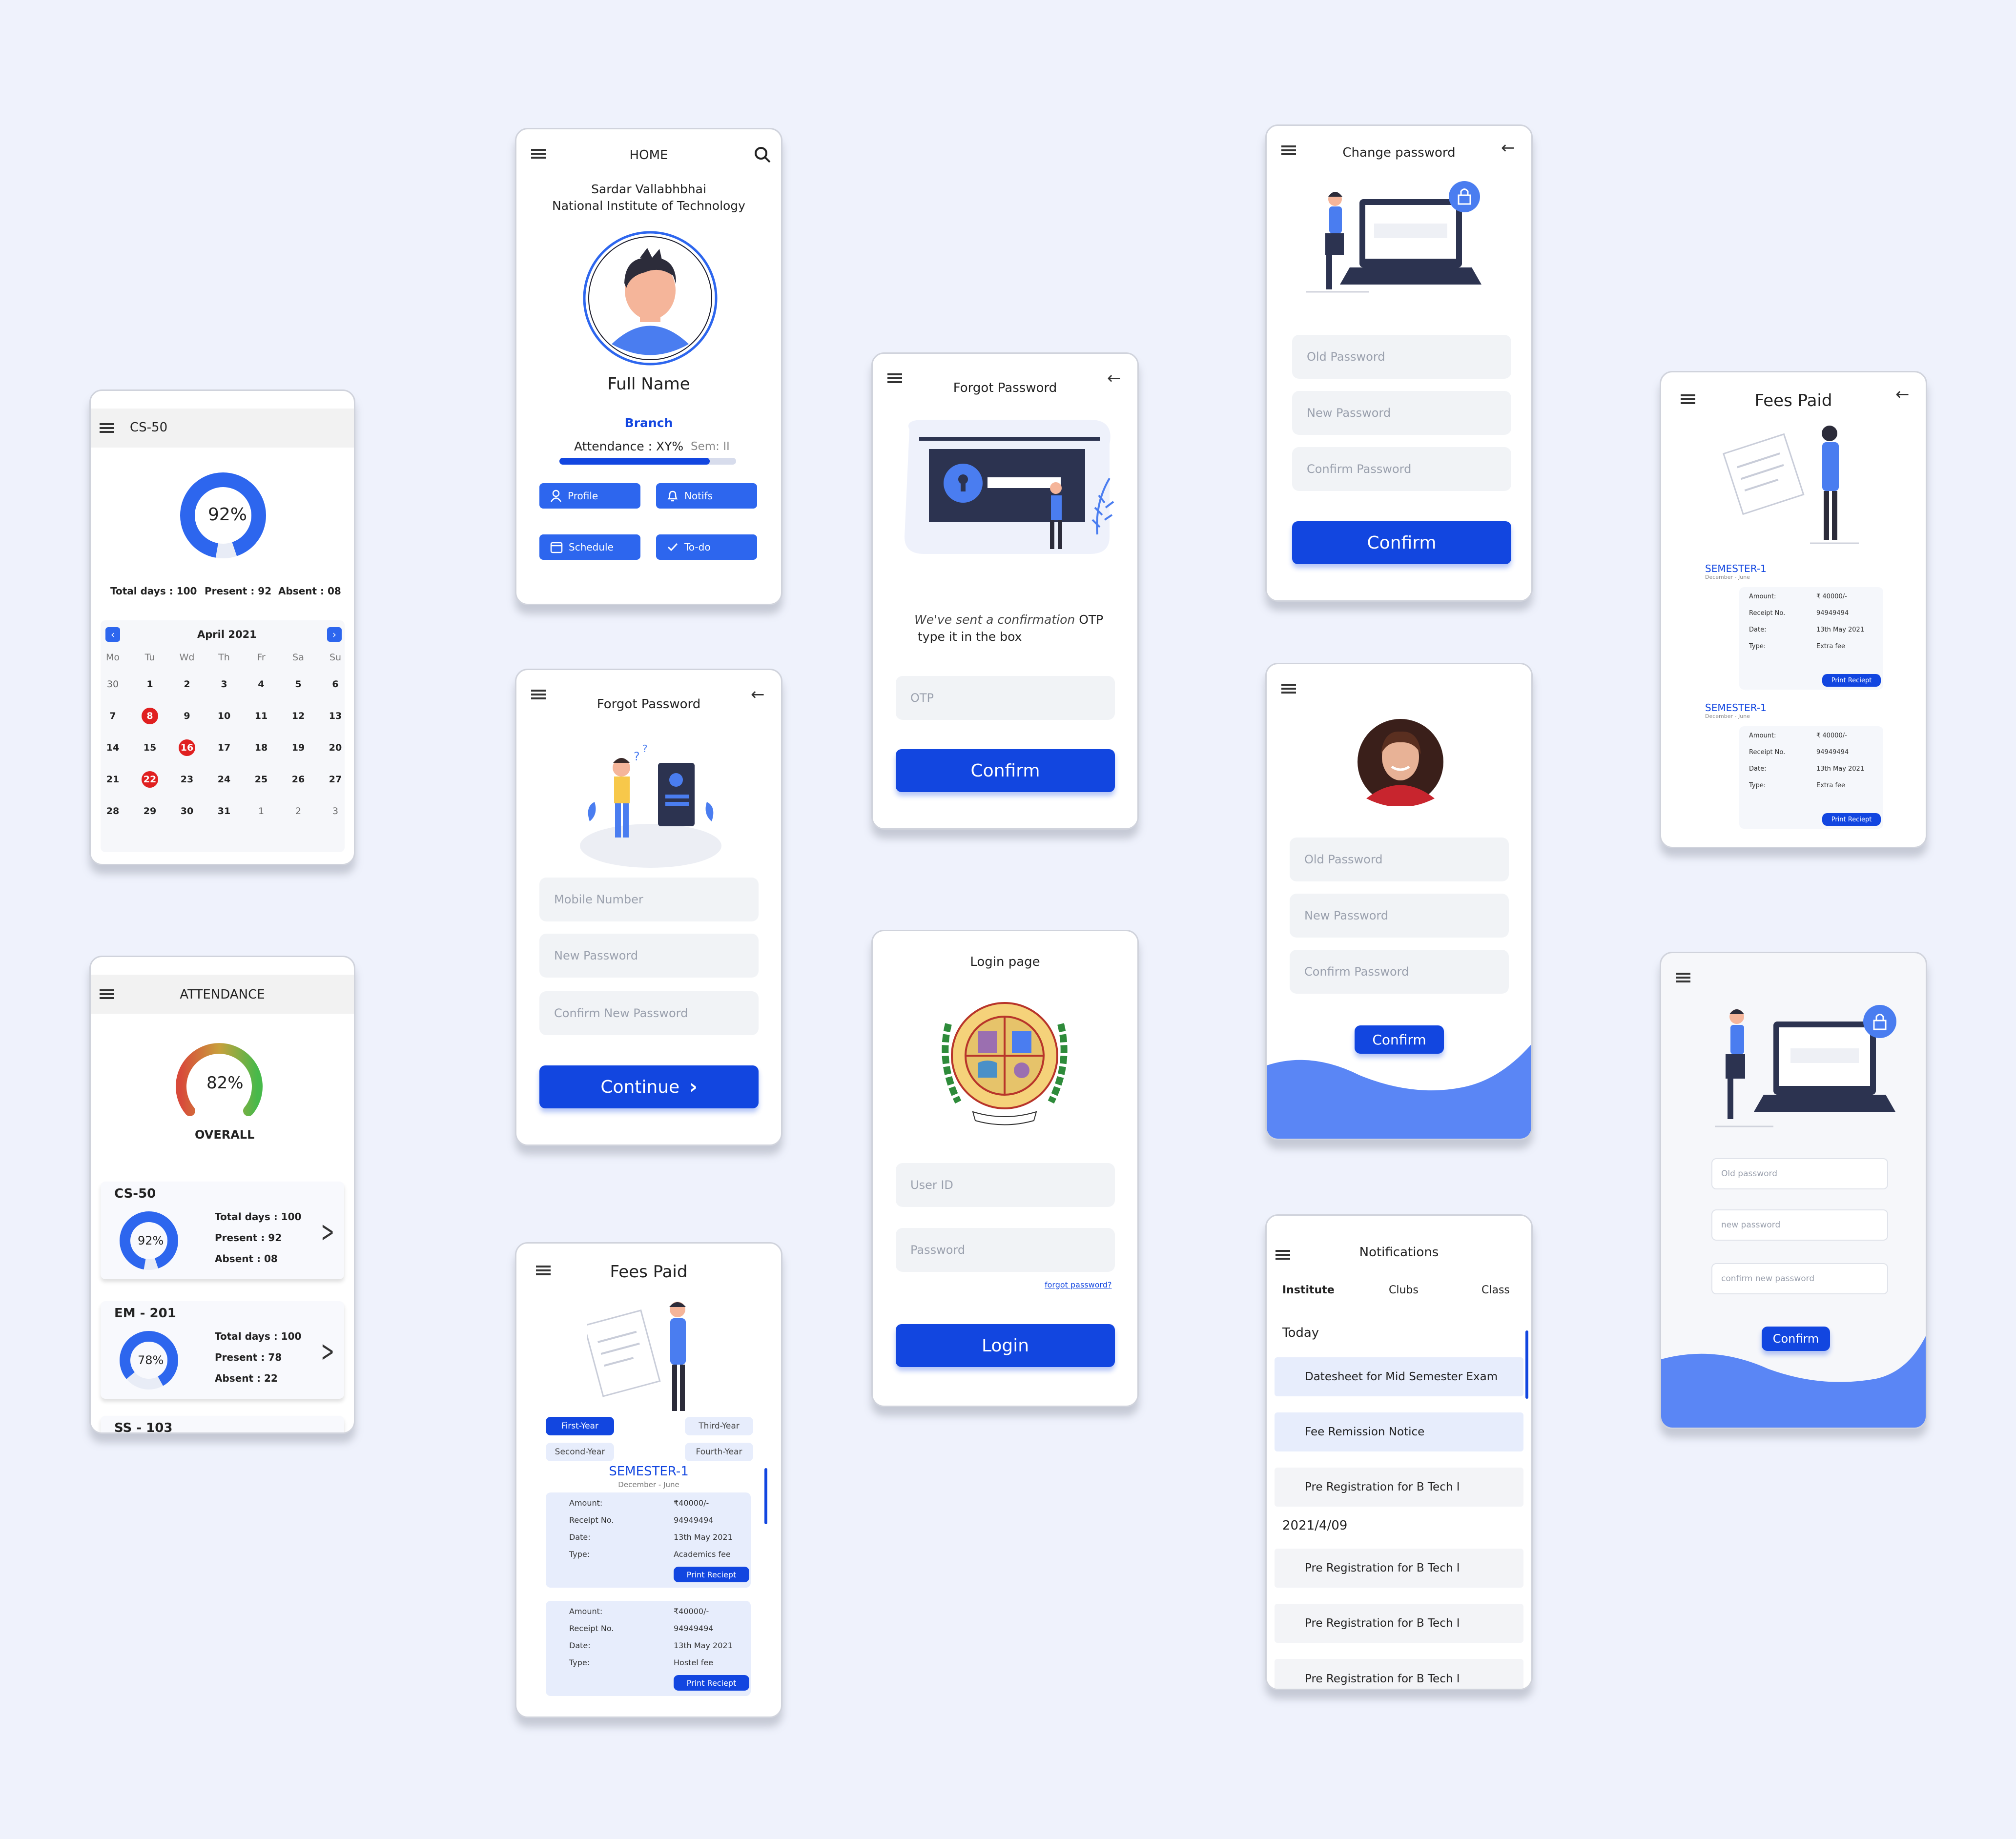 The image size is (2016, 1839). Describe the element at coordinates (1399, 1431) in the screenshot. I see `notification-item: Fee Remission Notice` at that location.